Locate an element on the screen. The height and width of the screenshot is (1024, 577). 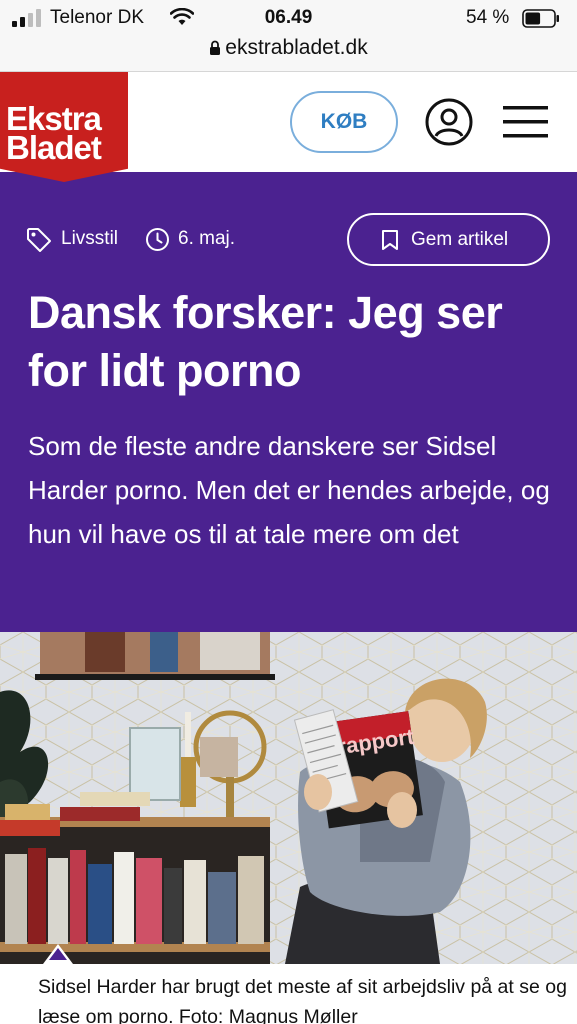
tag-icon is located at coordinates (39, 240).